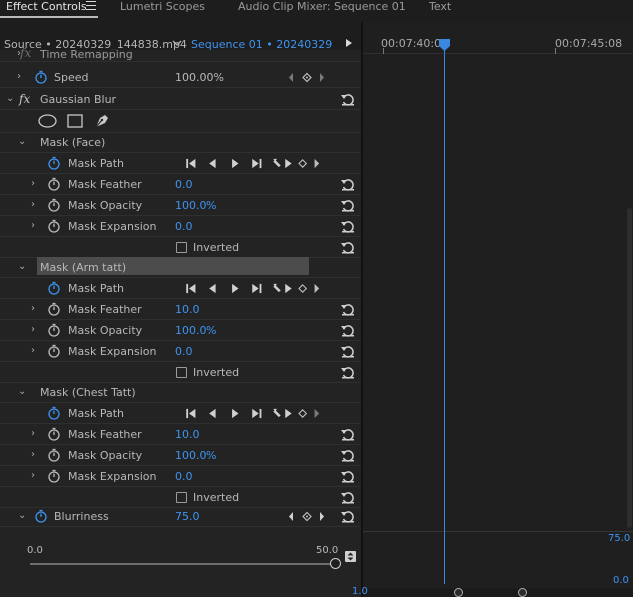 This screenshot has width=633, height=597. What do you see at coordinates (180, 142) in the screenshot?
I see `mask-header-row: ⌄ Mask (Face)` at bounding box center [180, 142].